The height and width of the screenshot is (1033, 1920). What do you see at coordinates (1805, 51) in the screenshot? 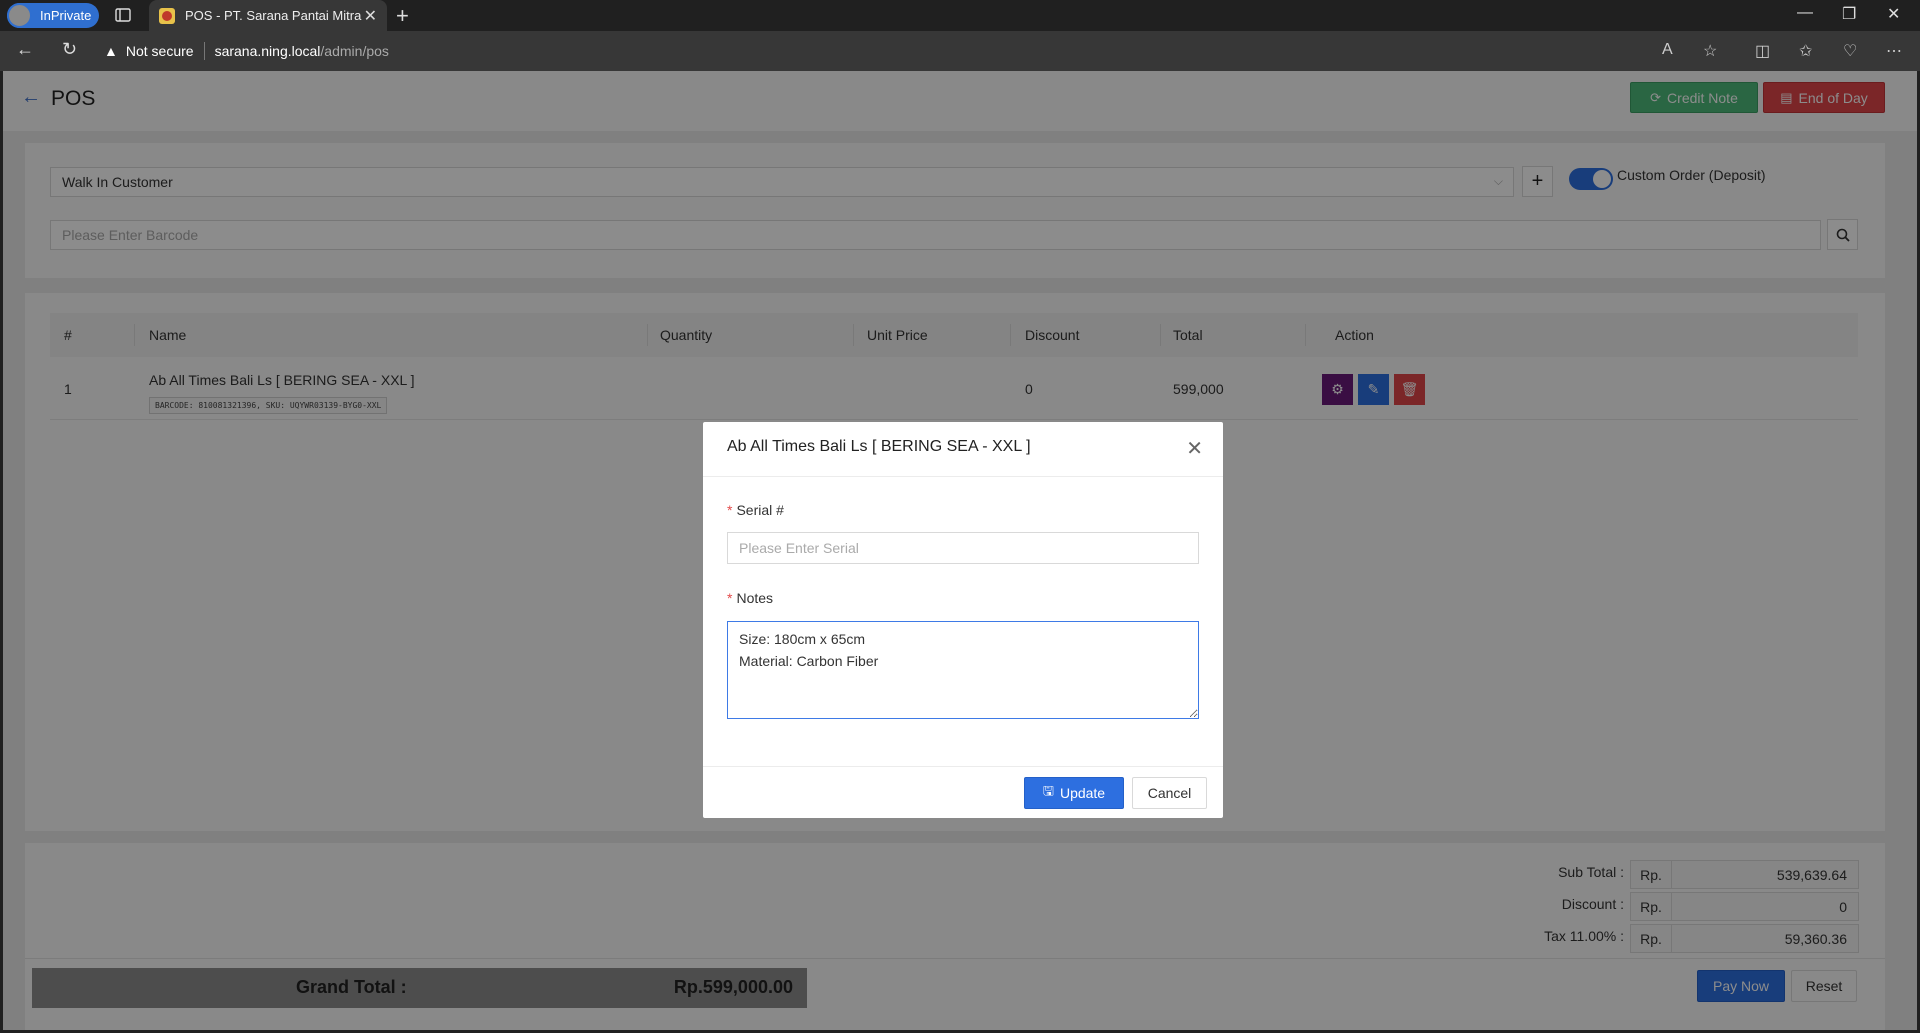
I see `favorites-icon: ✩` at bounding box center [1805, 51].